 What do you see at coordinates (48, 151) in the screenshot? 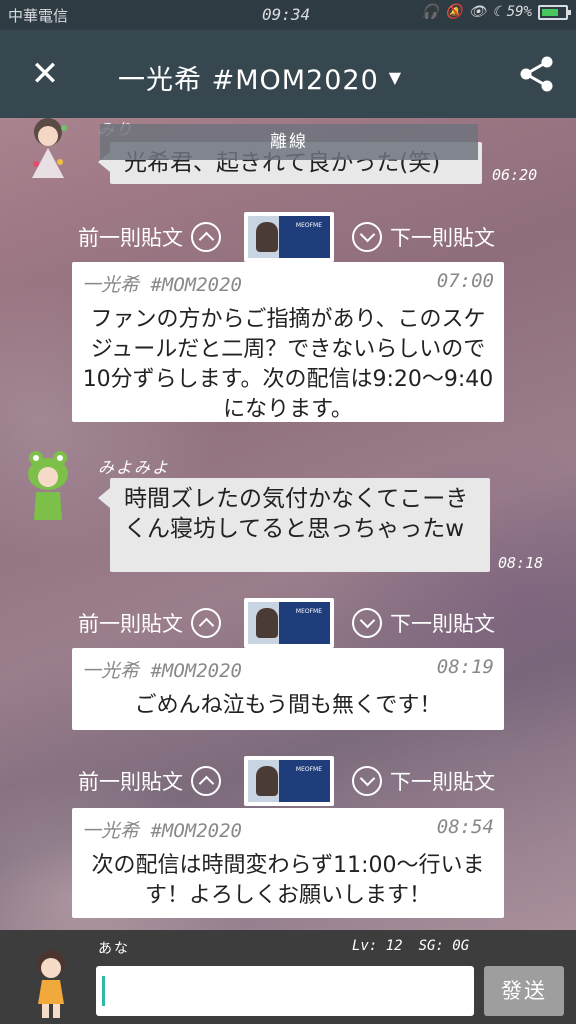
I see `user-avatar-miri` at bounding box center [48, 151].